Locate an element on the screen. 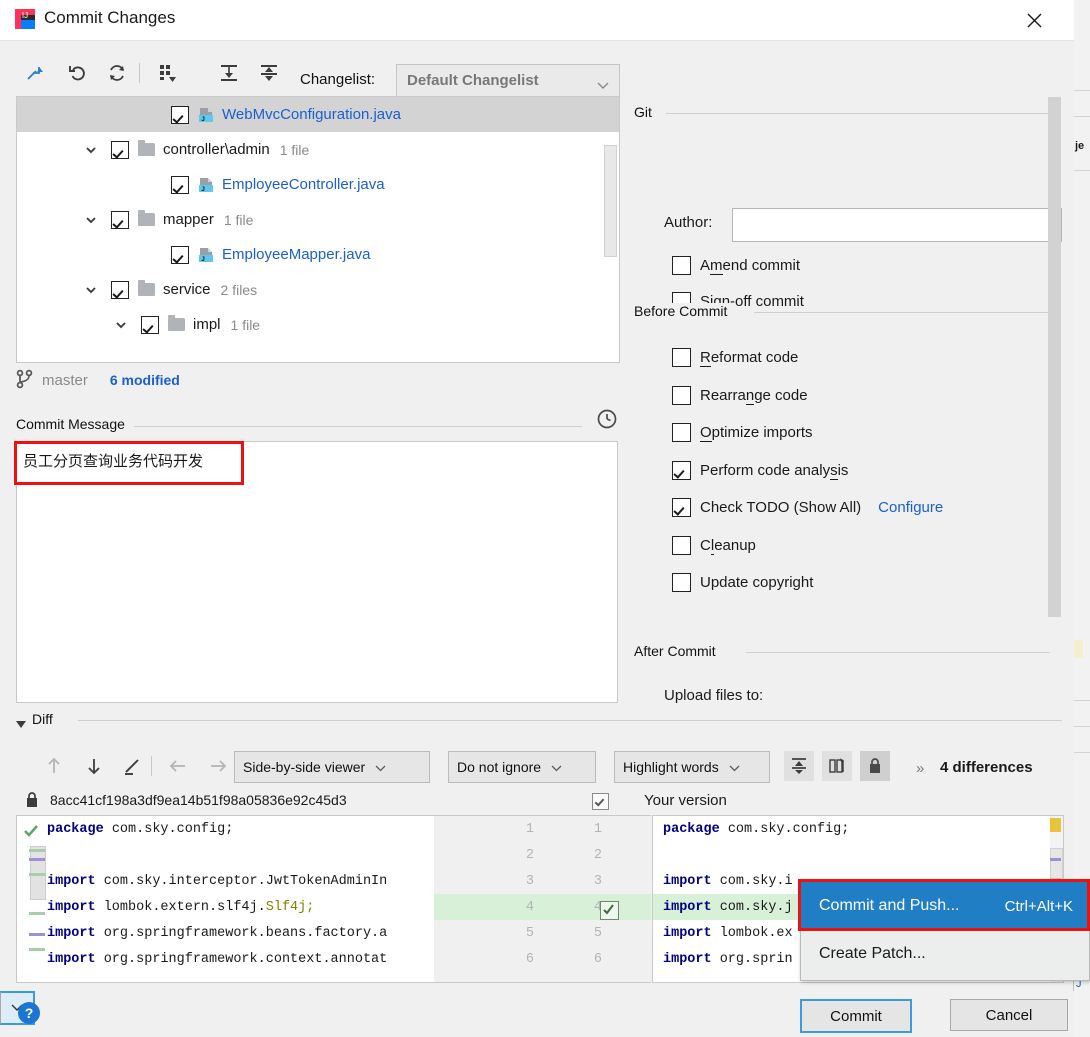 Image resolution: width=1090 pixels, height=1037 pixels. tree-row: J EmployeeController.java is located at coordinates (318, 184).